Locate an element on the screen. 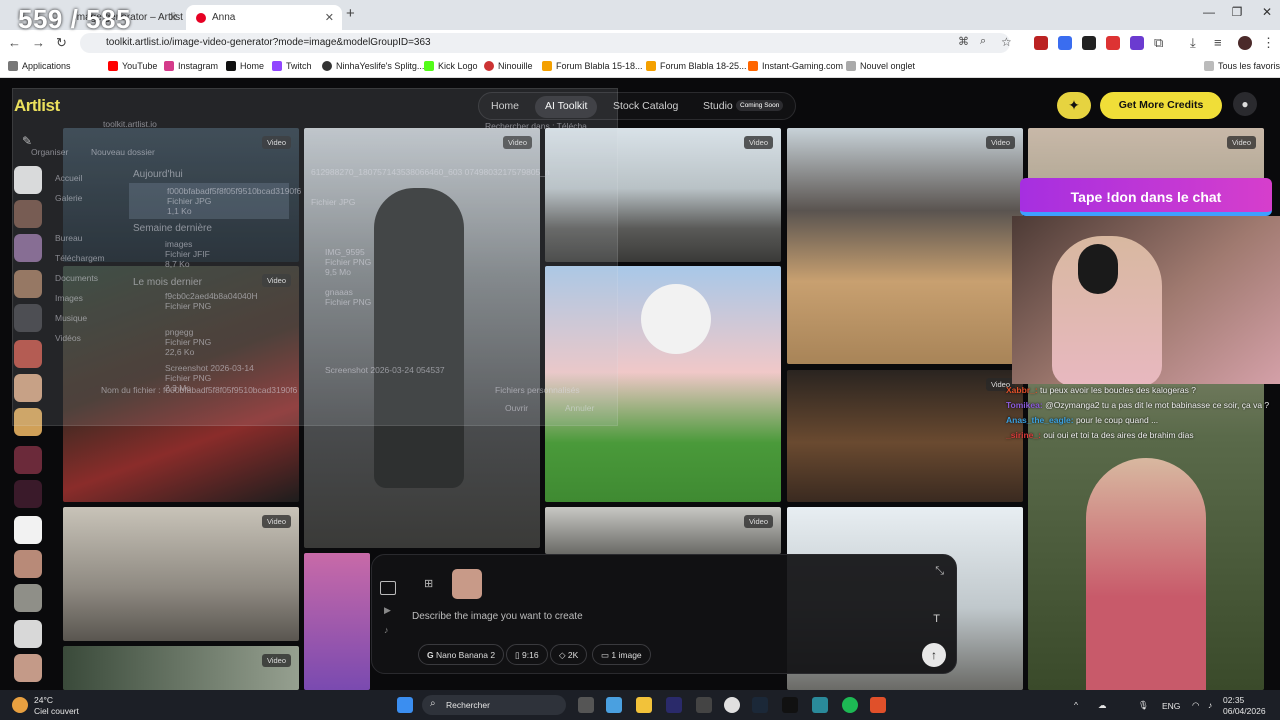 This screenshot has height=720, width=1280. aspect-ratio-selector: ▯ 9:16 is located at coordinates (527, 654).